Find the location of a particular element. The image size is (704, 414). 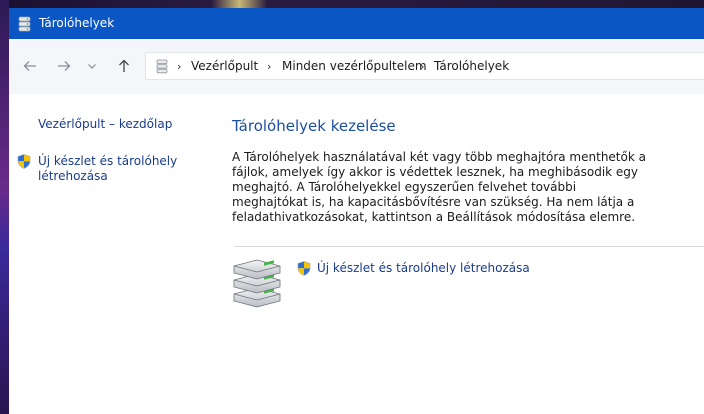

divider is located at coordinates (469, 246).